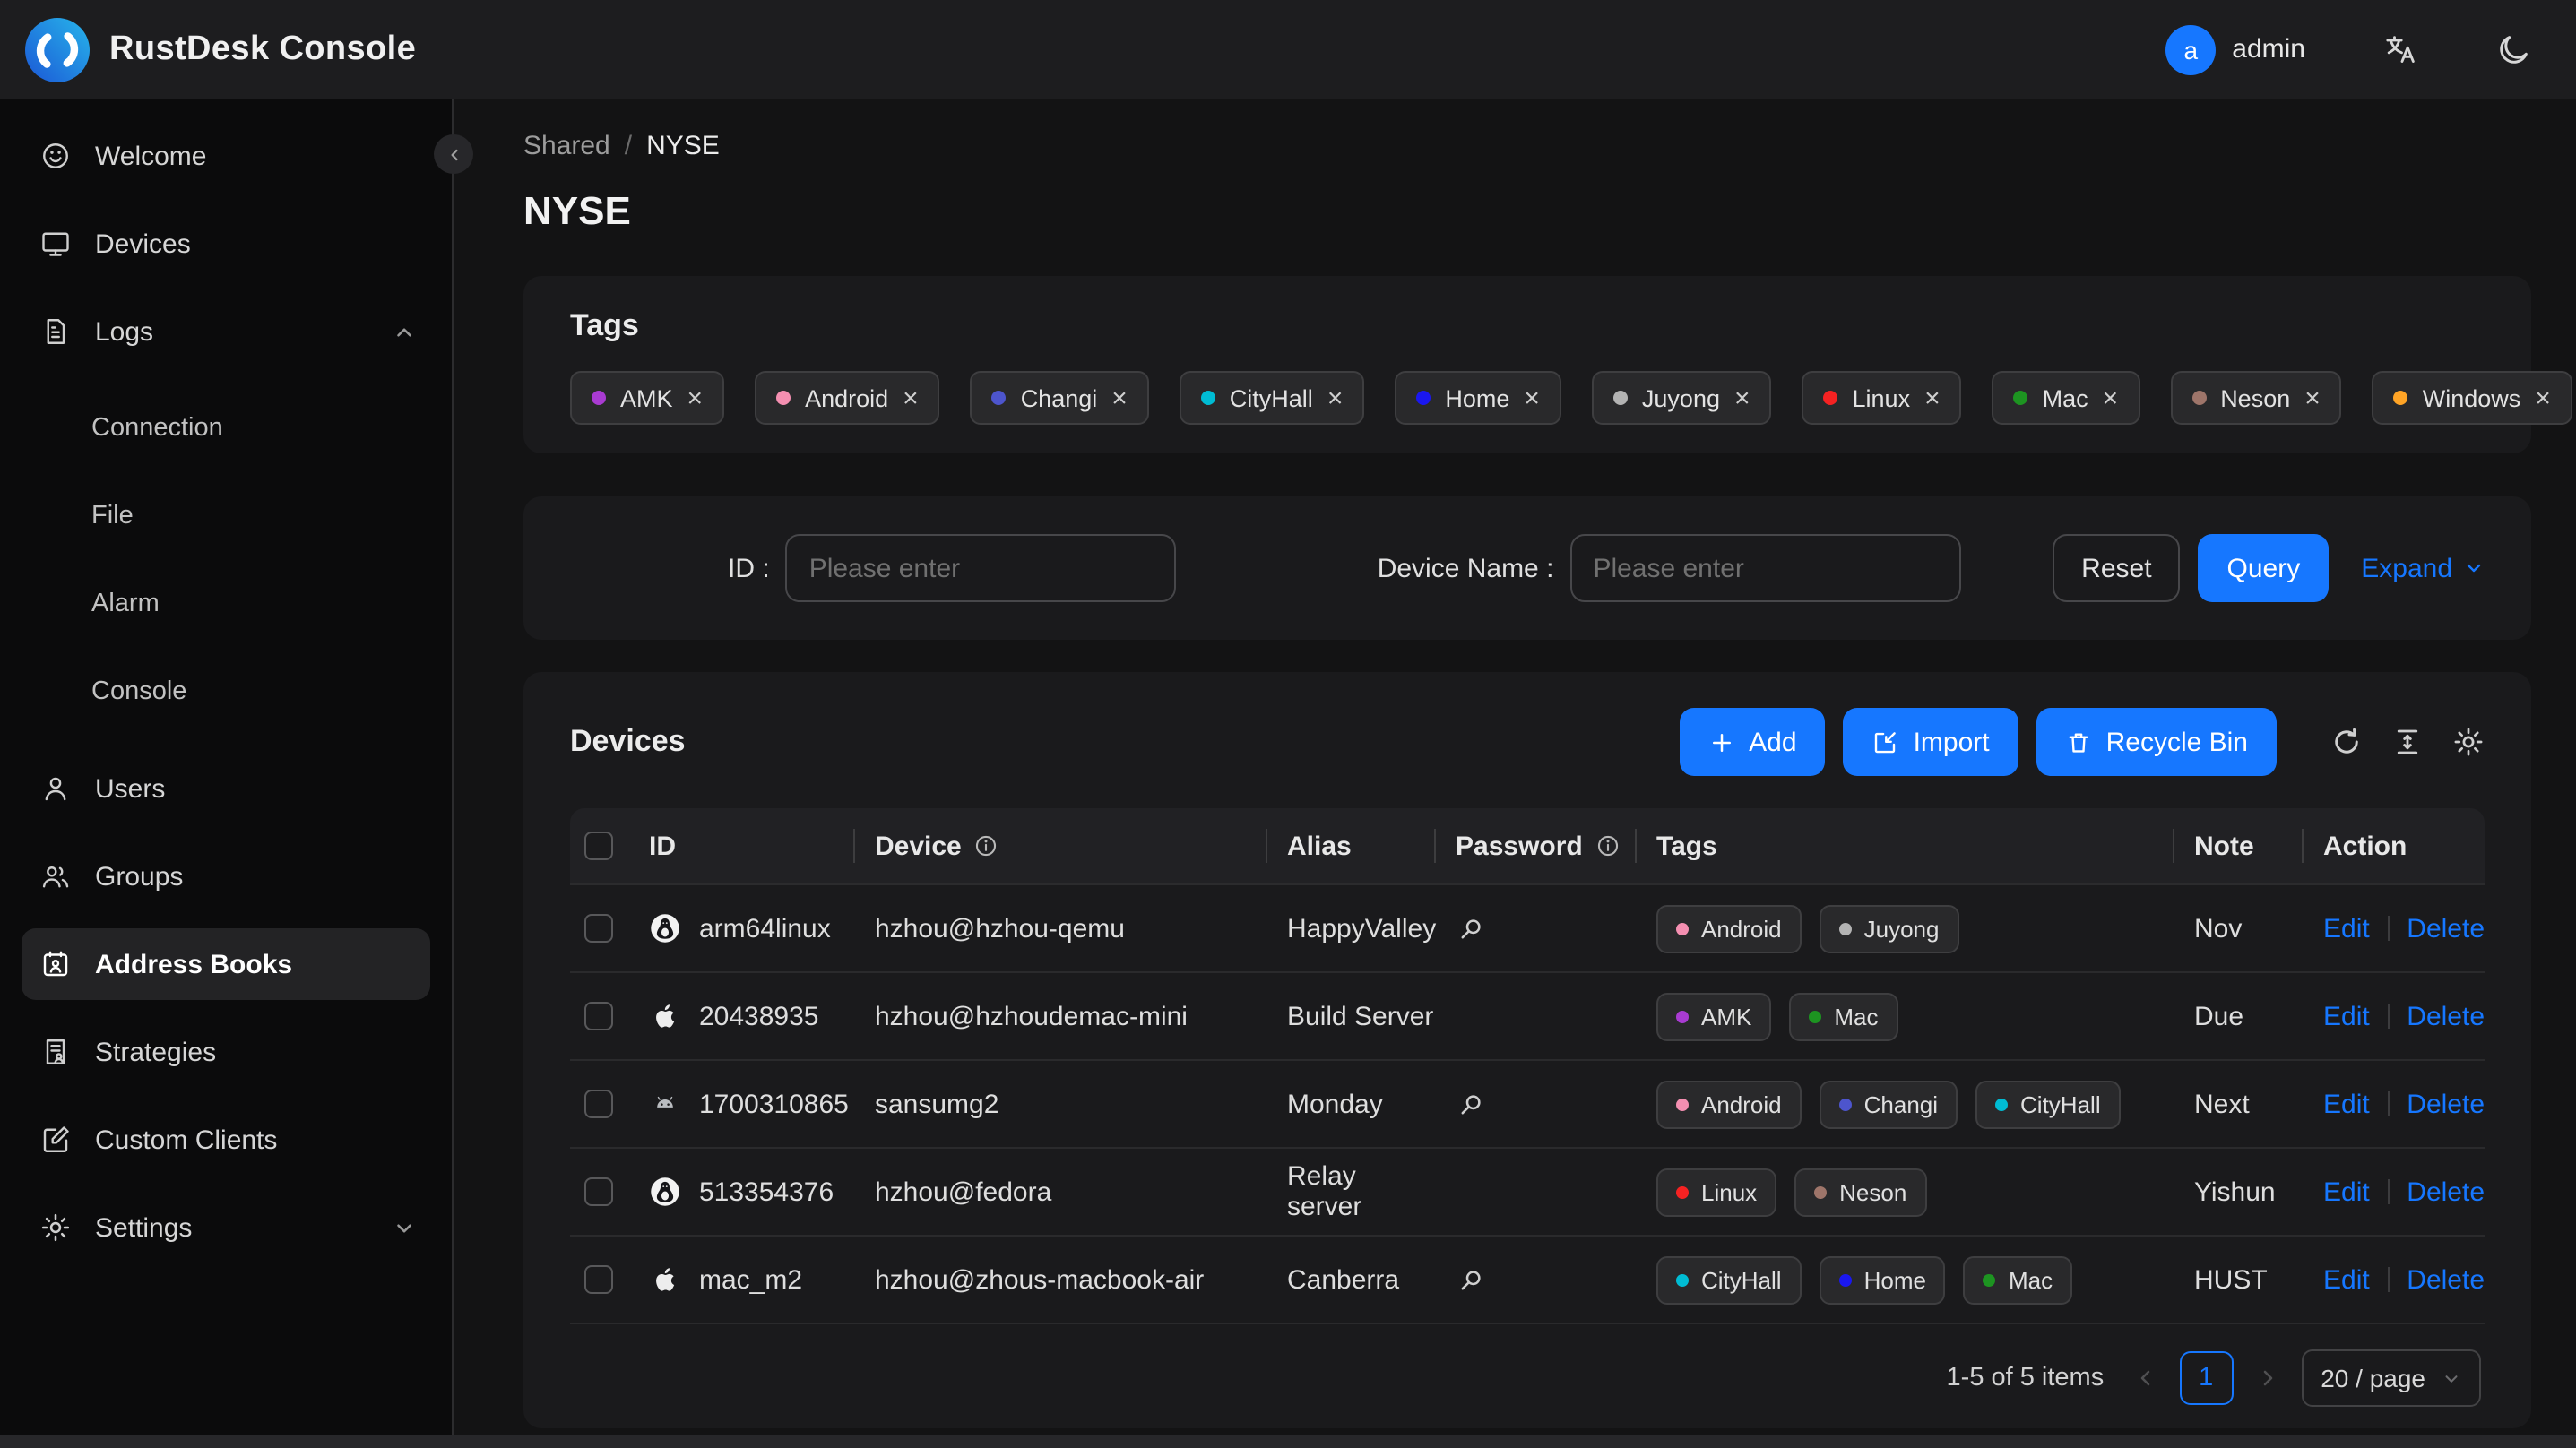 Image resolution: width=2576 pixels, height=1448 pixels. I want to click on user-avatar: a, so click(2191, 49).